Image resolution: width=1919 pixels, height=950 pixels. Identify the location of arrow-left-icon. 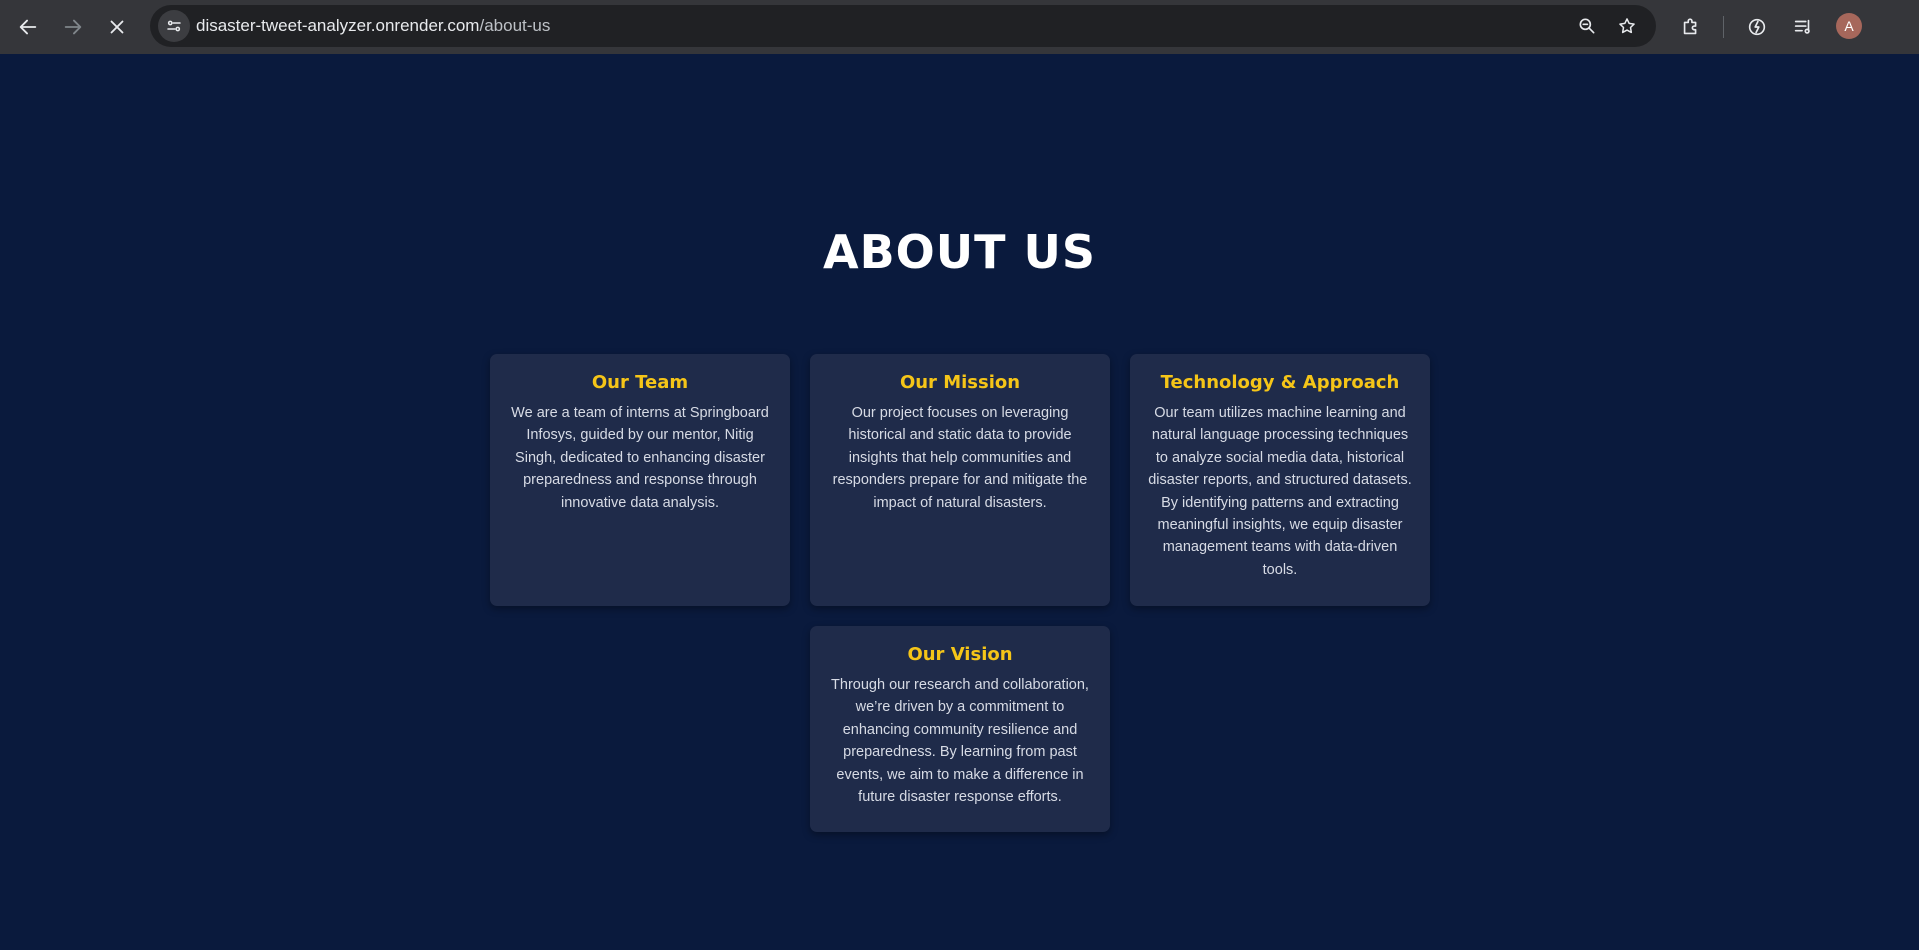
(28, 27).